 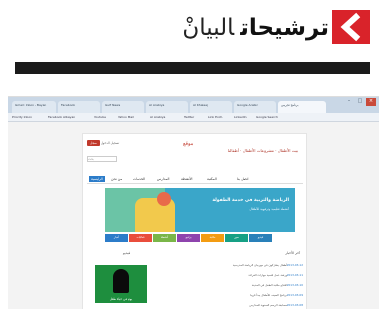 What do you see at coordinates (123, 107) in the screenshot?
I see `browser-tab: Gulf News` at bounding box center [123, 107].